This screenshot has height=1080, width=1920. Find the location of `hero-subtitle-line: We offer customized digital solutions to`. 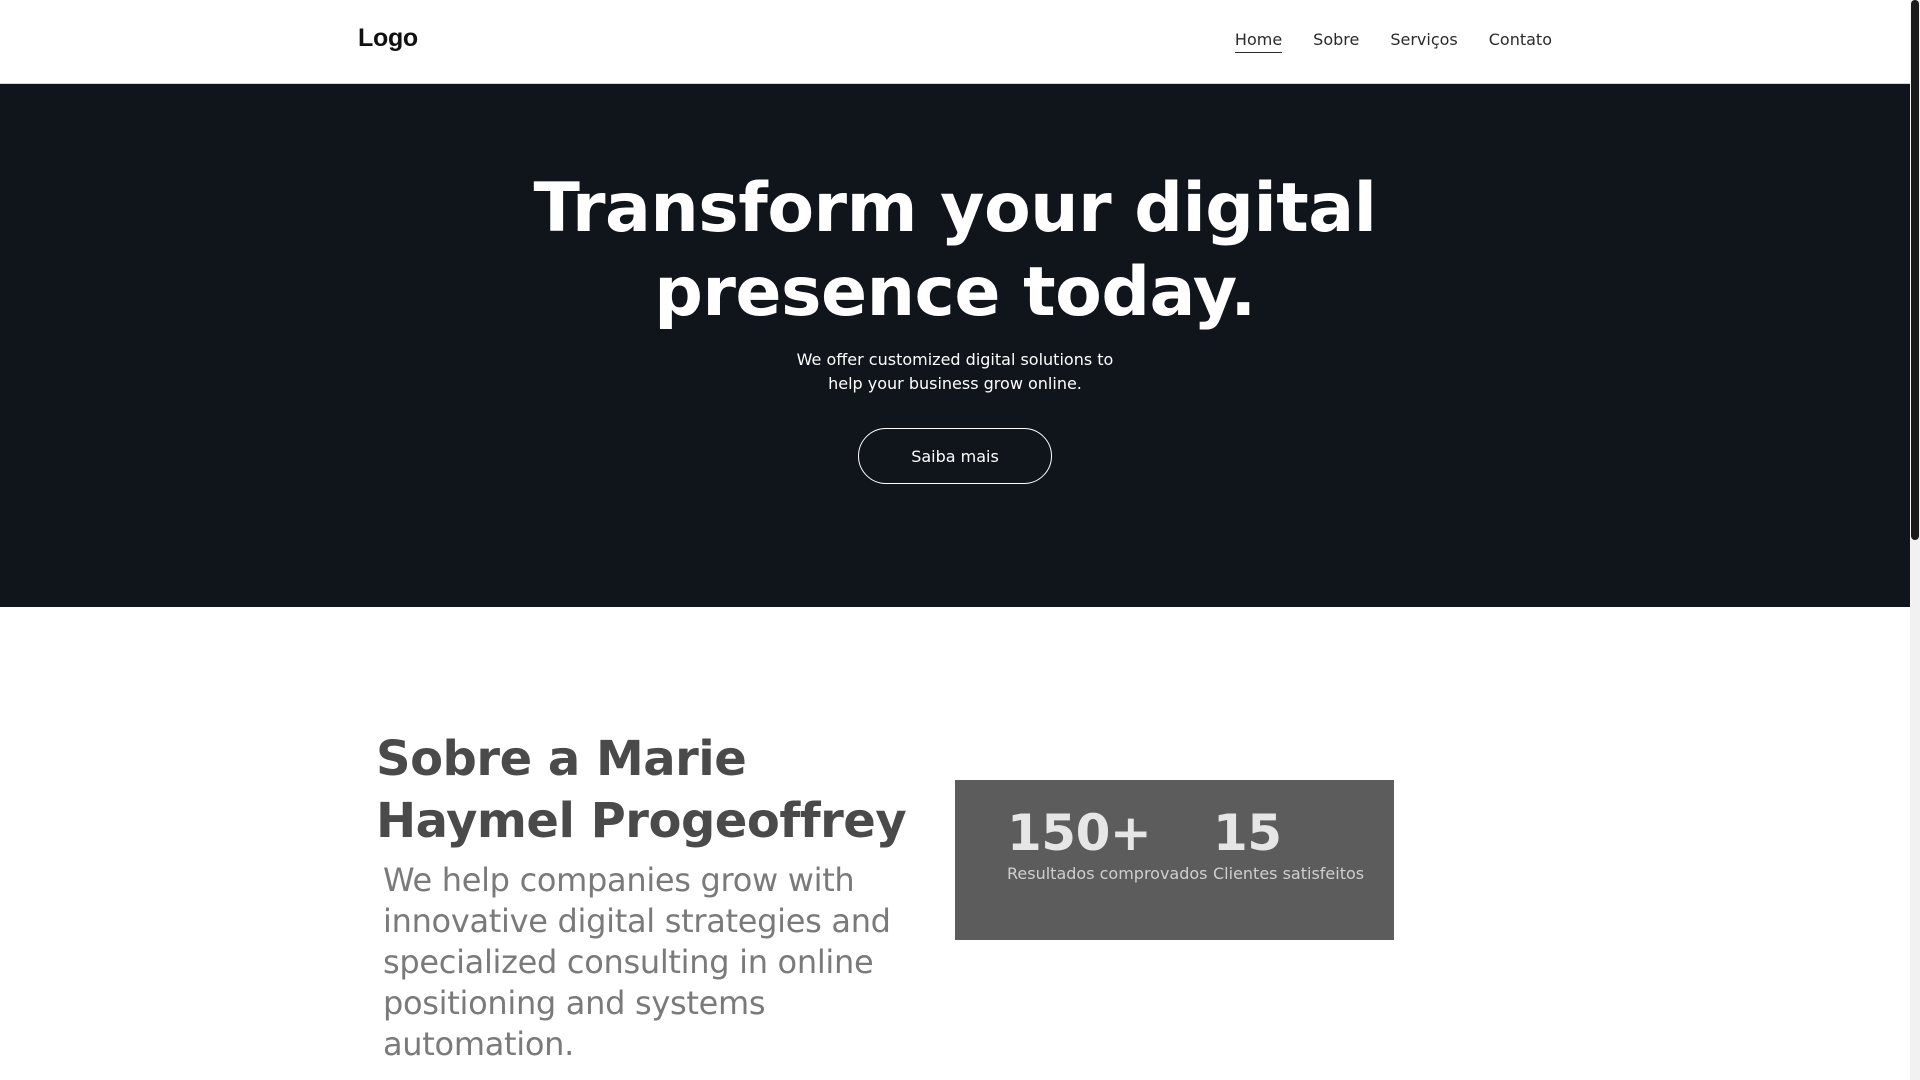

hero-subtitle-line: We offer customized digital solutions to is located at coordinates (955, 359).